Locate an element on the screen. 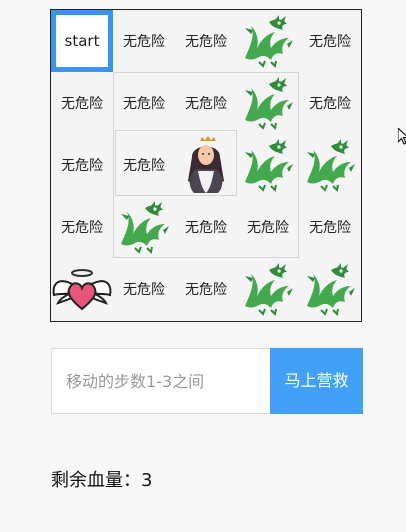 The width and height of the screenshot is (406, 532). winged-heart-icon is located at coordinates (82, 290).